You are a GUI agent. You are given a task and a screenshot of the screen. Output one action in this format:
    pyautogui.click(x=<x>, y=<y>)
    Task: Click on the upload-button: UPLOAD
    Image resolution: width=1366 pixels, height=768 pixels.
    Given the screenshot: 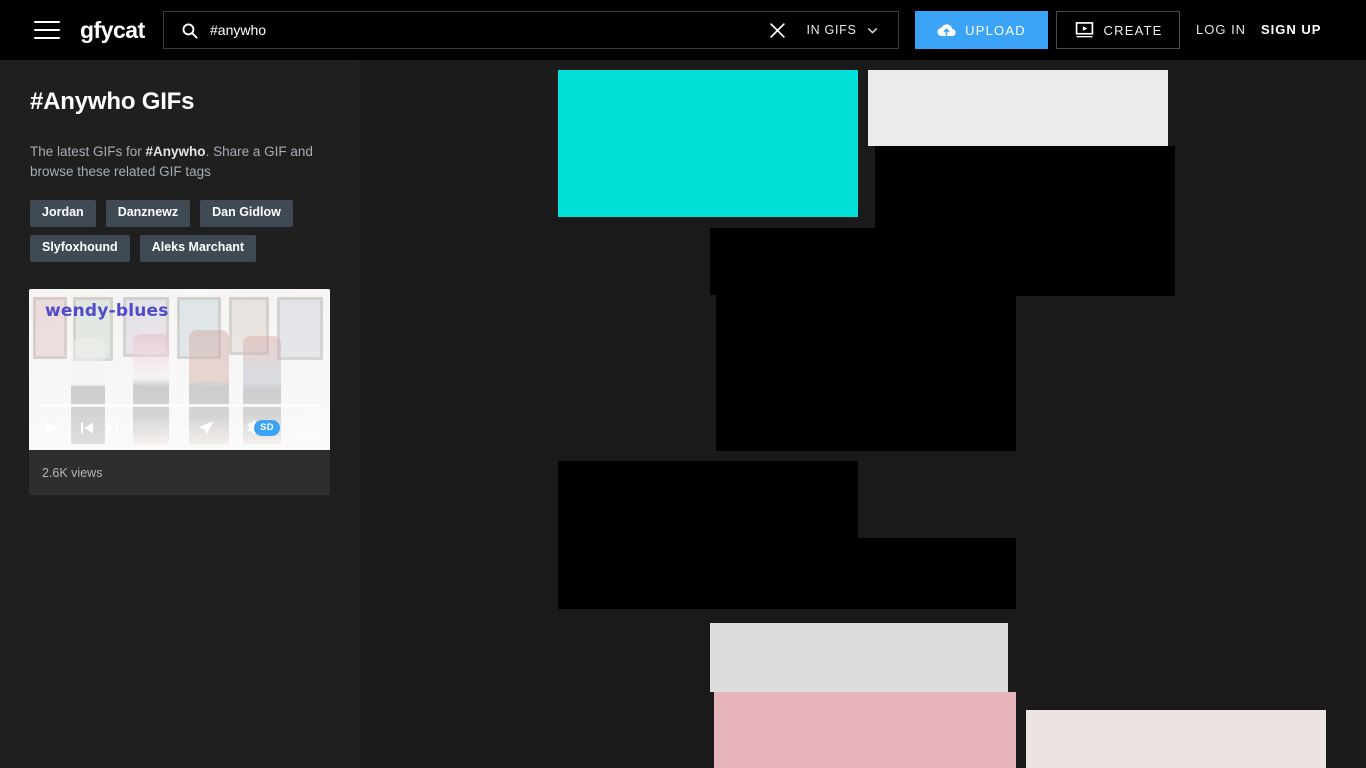 What is the action you would take?
    pyautogui.click(x=981, y=30)
    